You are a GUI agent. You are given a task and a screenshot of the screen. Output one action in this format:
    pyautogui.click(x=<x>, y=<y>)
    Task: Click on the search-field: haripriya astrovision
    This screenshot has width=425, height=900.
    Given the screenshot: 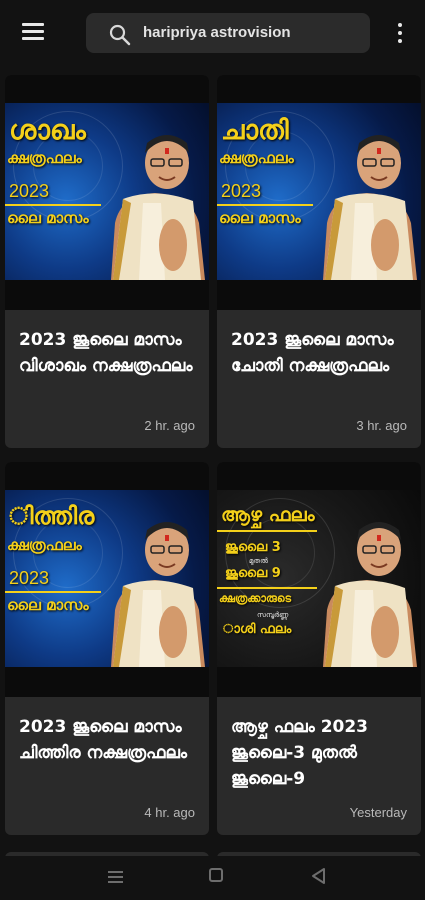 What is the action you would take?
    pyautogui.click(x=228, y=33)
    